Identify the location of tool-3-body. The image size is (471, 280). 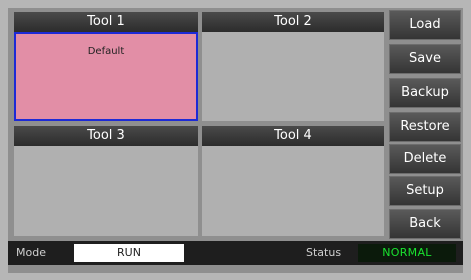
(106, 191).